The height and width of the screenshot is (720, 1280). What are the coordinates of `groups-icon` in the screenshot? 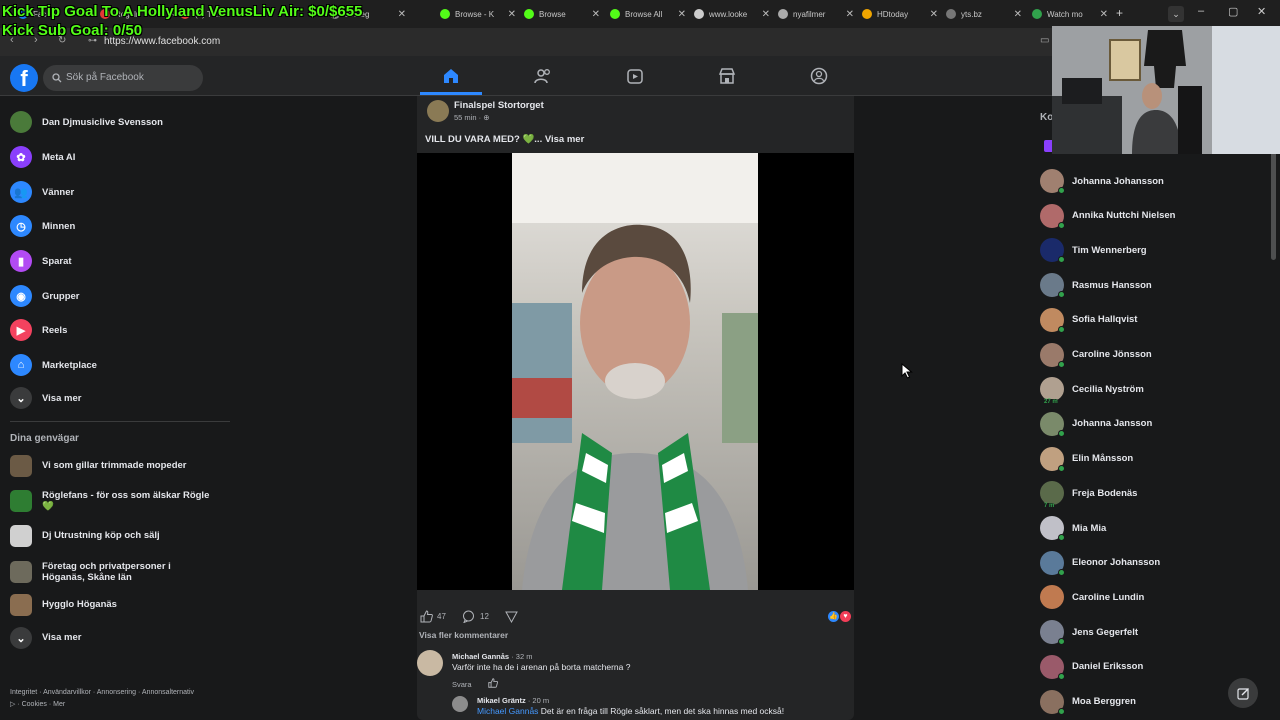 It's located at (819, 76).